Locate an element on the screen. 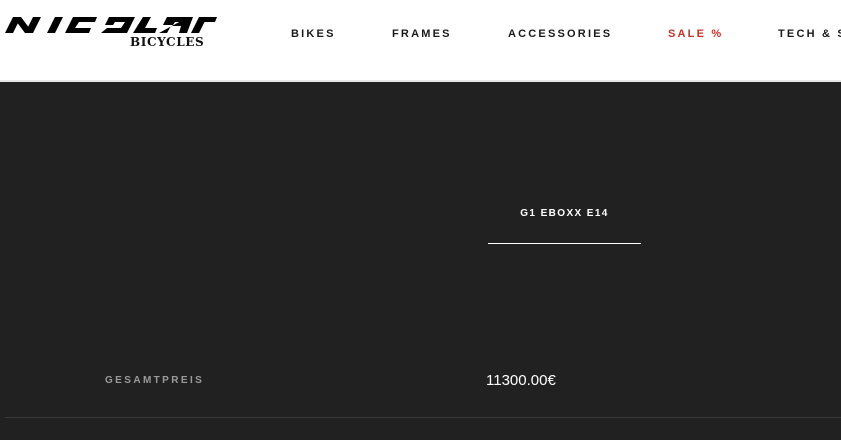 This screenshot has height=440, width=841. total-price-label: GESAMTPREIS is located at coordinates (155, 380).